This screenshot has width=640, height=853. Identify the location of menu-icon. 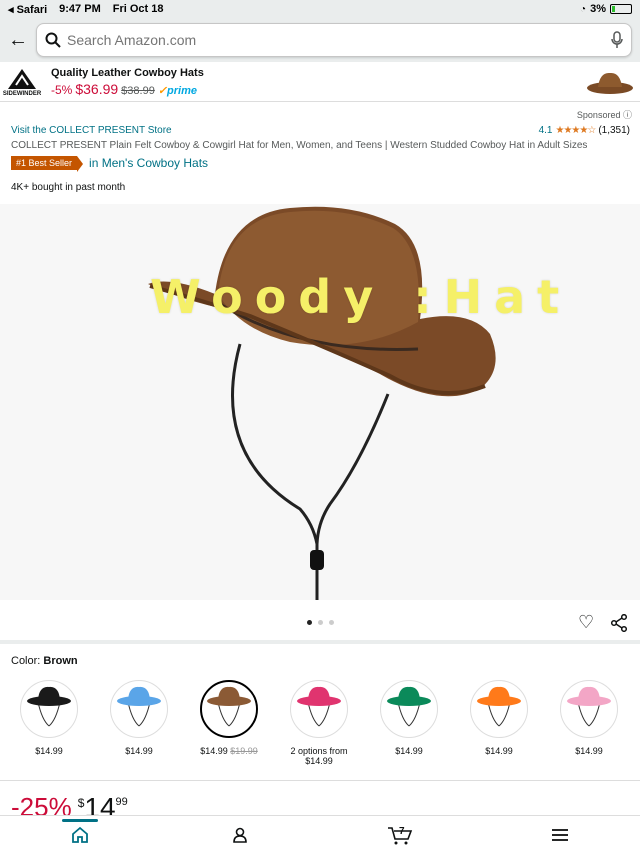
(560, 834).